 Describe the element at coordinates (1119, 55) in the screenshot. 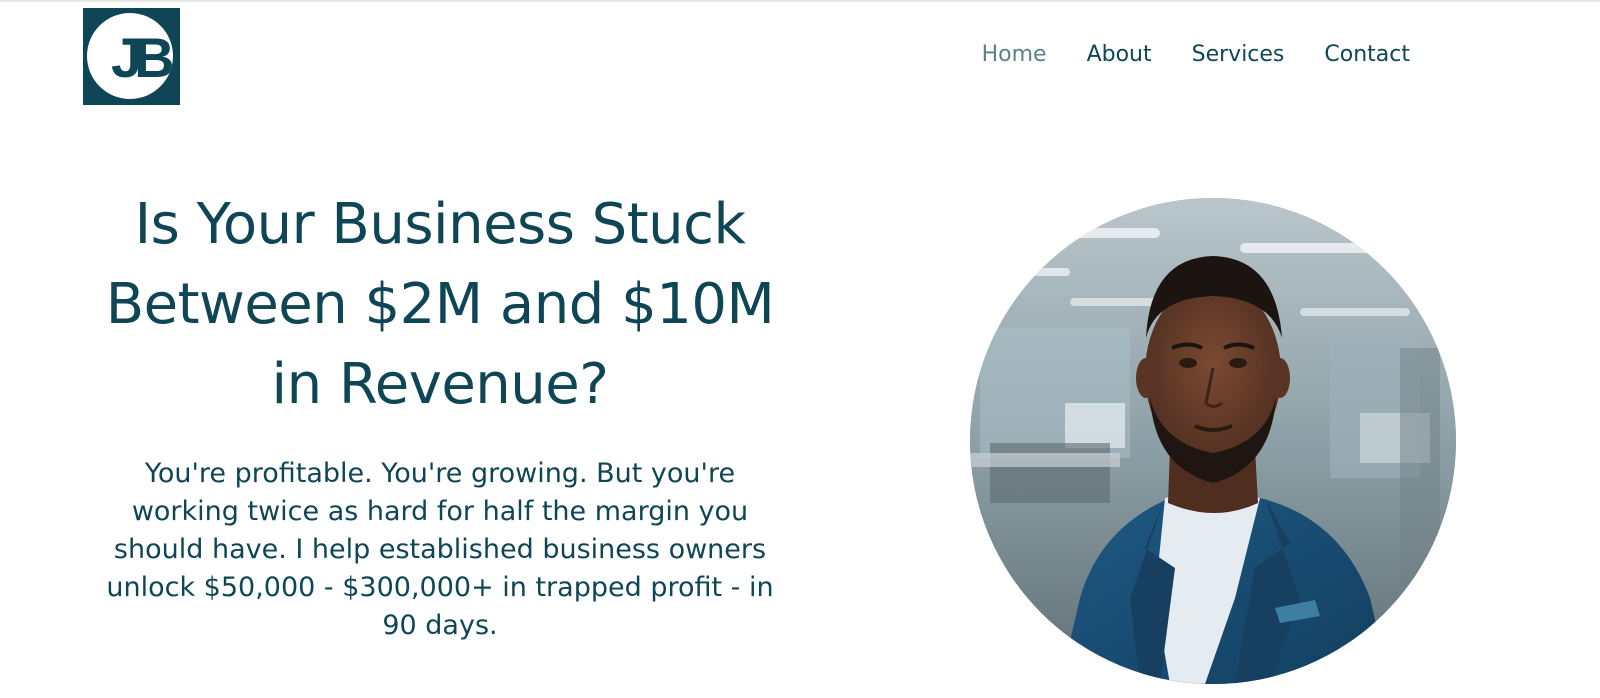

I see `nav-about-link: About` at that location.